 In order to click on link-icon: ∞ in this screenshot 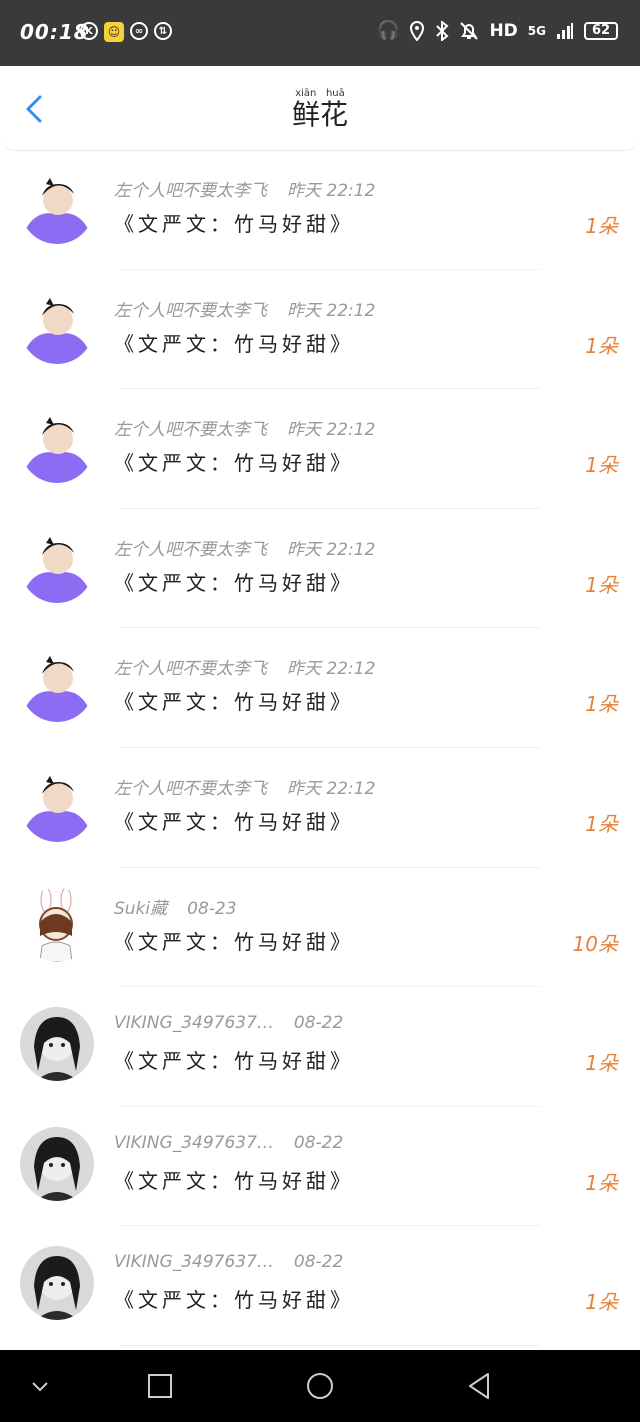, I will do `click(139, 31)`.